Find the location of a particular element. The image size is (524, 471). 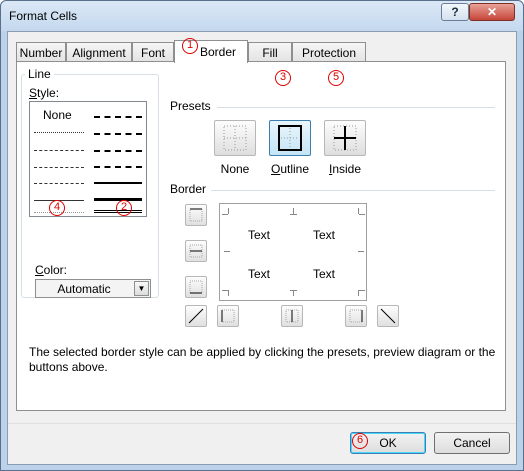

title-bar: Format Cells ? ✕ is located at coordinates (262, 16).